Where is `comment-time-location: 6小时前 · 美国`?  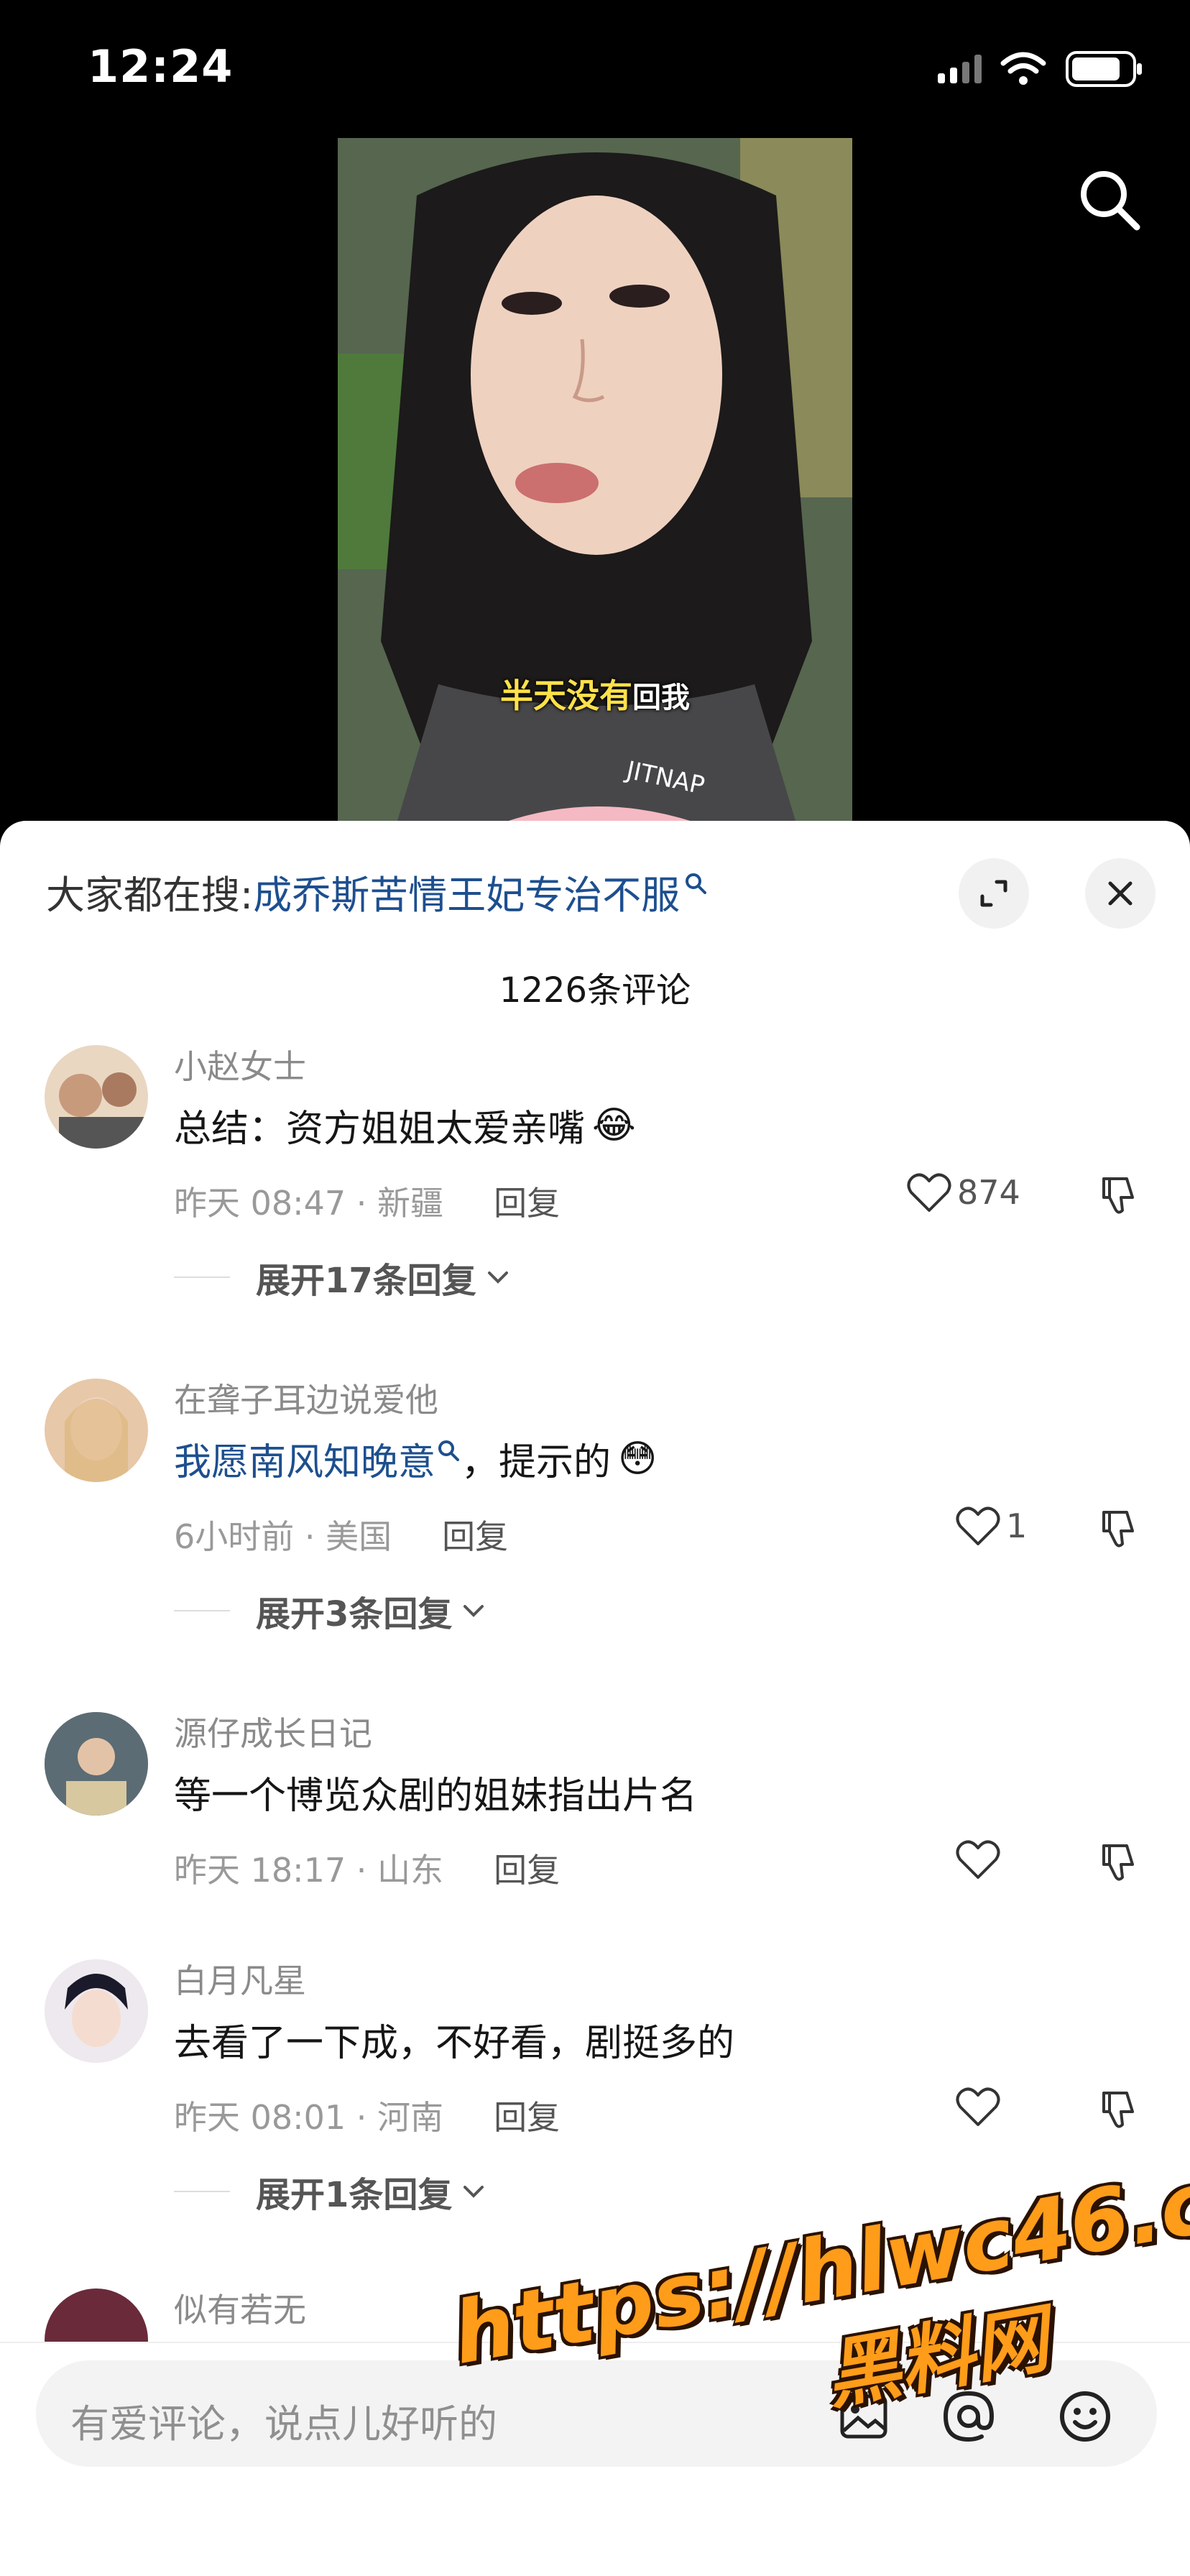
comment-time-location: 6小时前 · 美国 is located at coordinates (283, 1536).